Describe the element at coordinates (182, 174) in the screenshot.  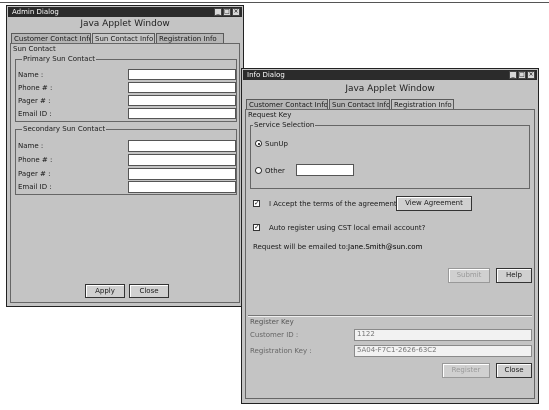
I see `secondary-pager-input` at that location.